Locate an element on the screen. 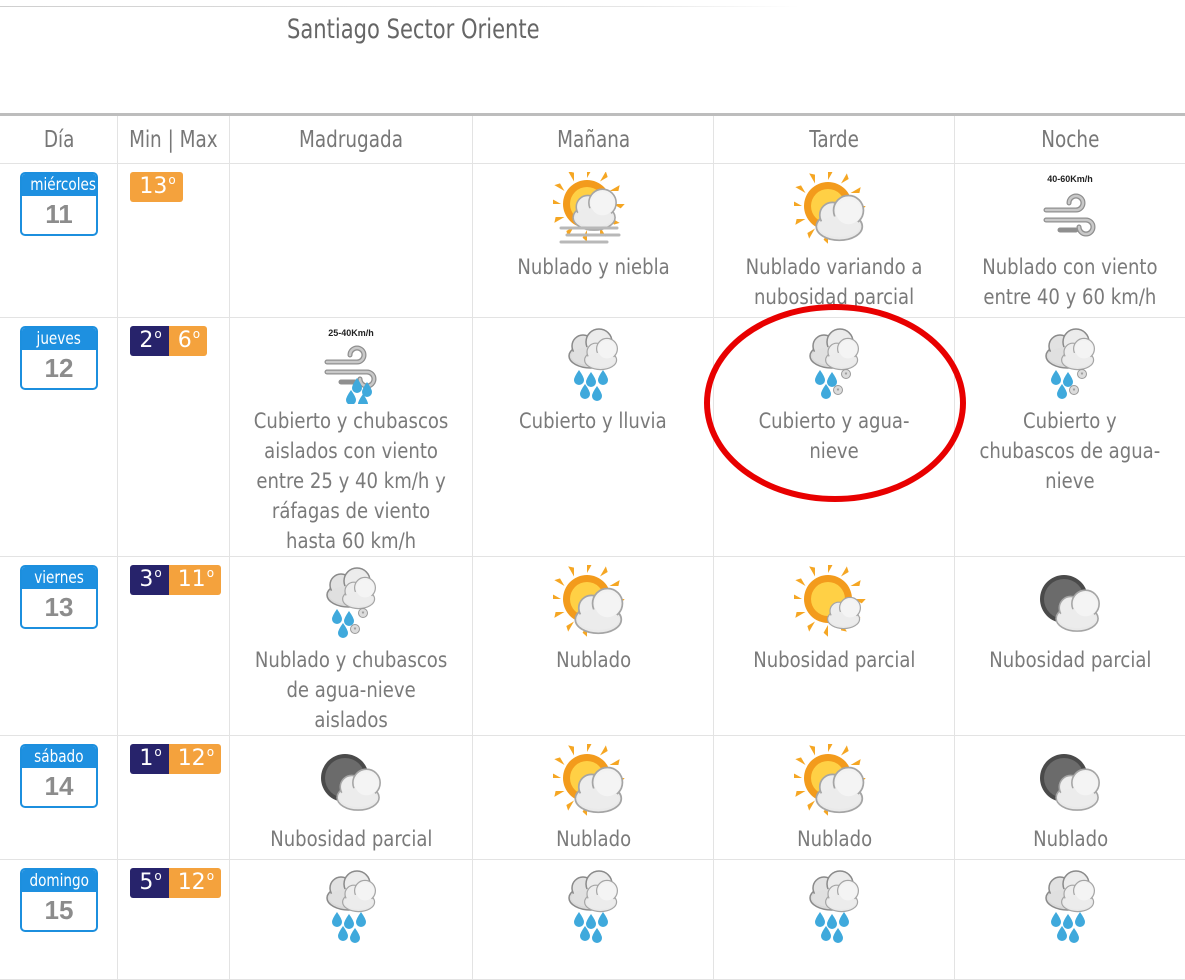 The height and width of the screenshot is (980, 1185). min-temp: 5o is located at coordinates (149, 883).